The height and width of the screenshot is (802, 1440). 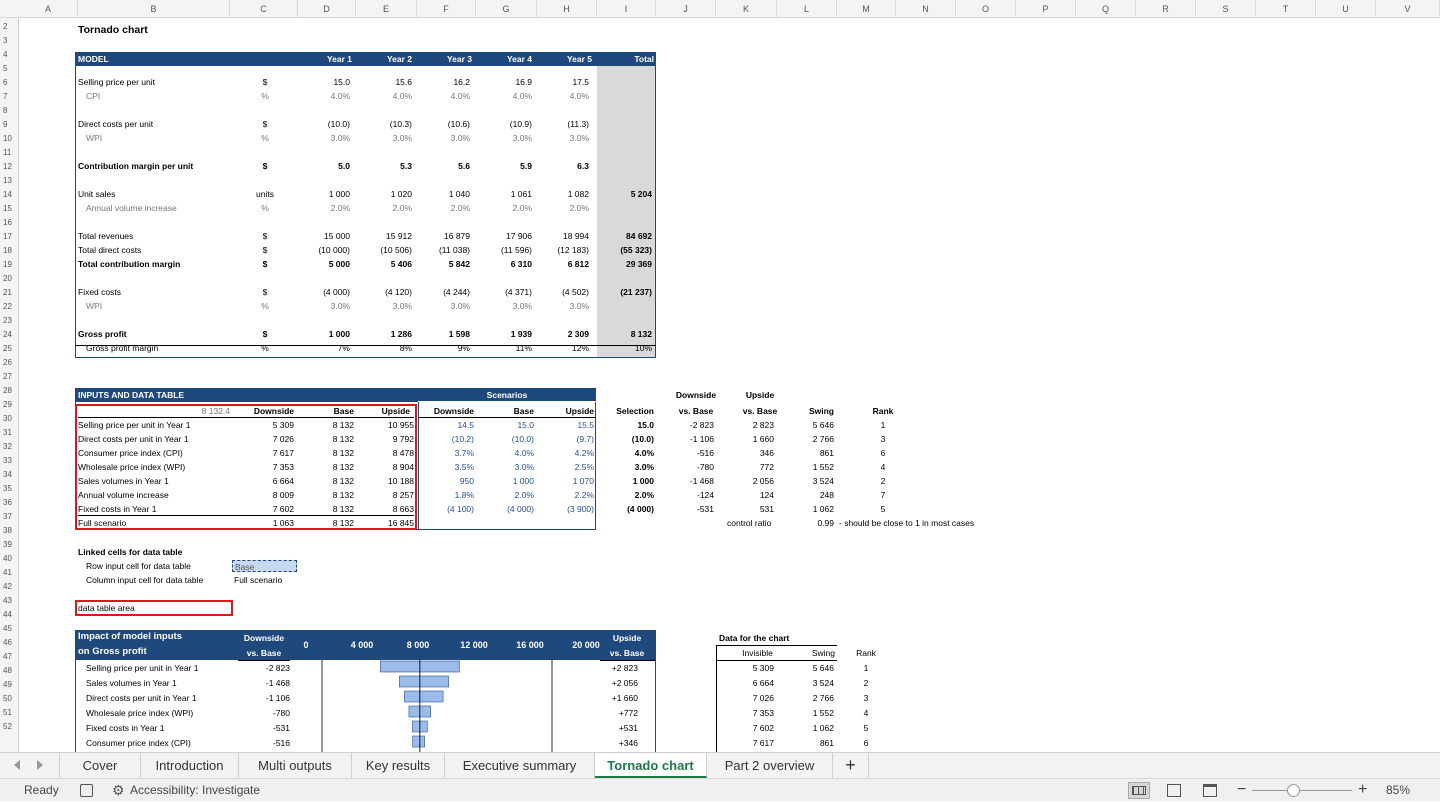 What do you see at coordinates (9, 27) in the screenshot?
I see `row-header: 2` at bounding box center [9, 27].